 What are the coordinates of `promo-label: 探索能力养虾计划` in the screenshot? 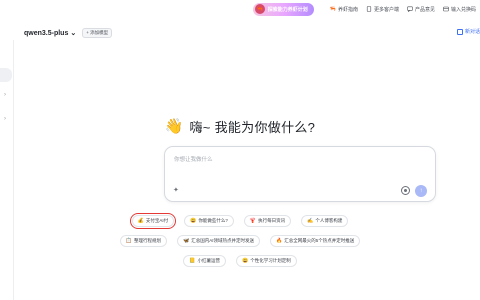 It's located at (287, 9).